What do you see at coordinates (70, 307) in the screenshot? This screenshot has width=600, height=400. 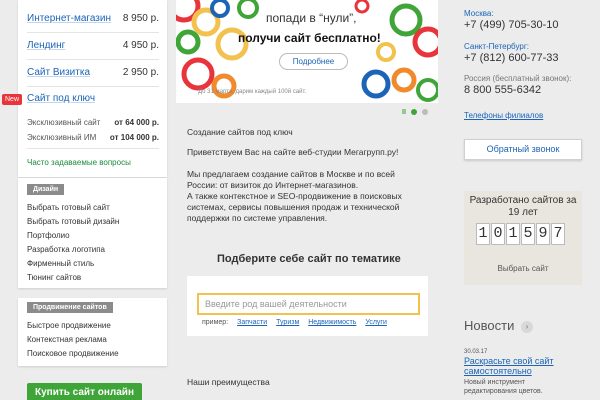 I see `promo-header: Продвижение сайтов` at bounding box center [70, 307].